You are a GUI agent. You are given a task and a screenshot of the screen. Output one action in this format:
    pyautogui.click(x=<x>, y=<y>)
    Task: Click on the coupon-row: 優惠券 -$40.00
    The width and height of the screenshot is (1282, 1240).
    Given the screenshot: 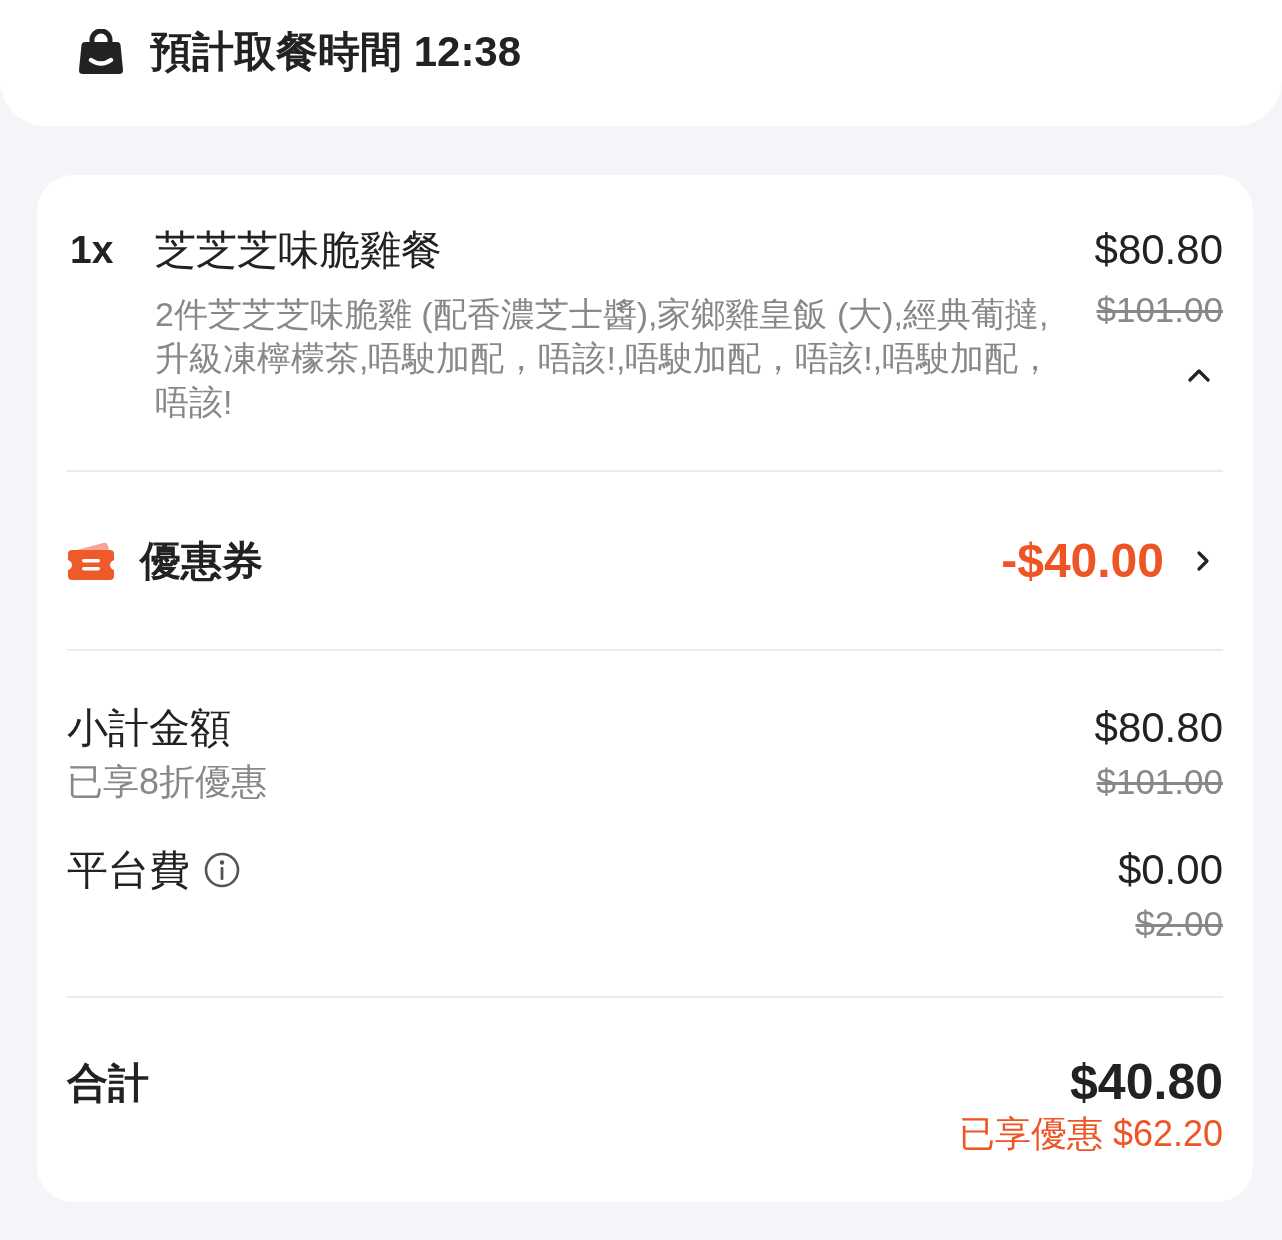 What is the action you would take?
    pyautogui.click(x=645, y=560)
    